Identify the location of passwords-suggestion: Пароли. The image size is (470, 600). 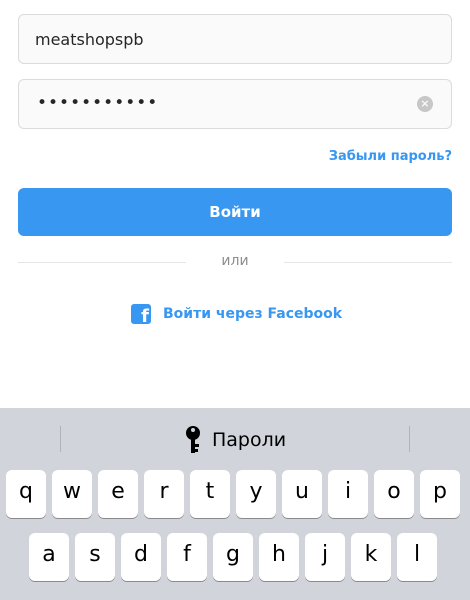
(234, 440).